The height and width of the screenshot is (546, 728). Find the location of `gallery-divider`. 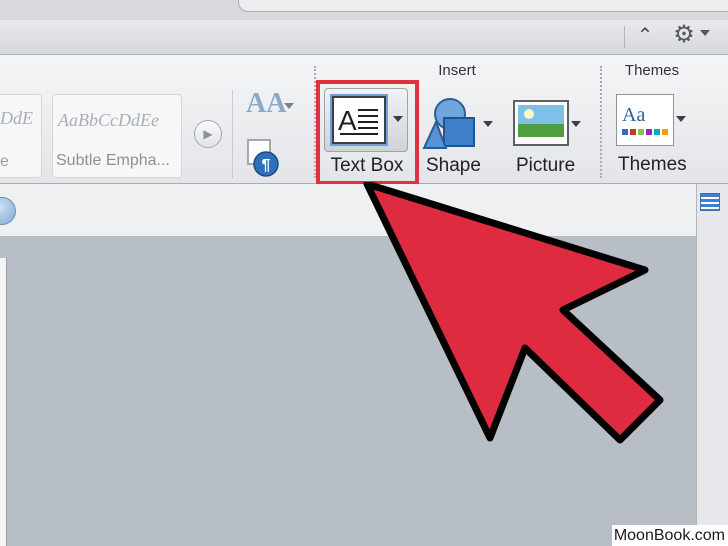

gallery-divider is located at coordinates (232, 134).